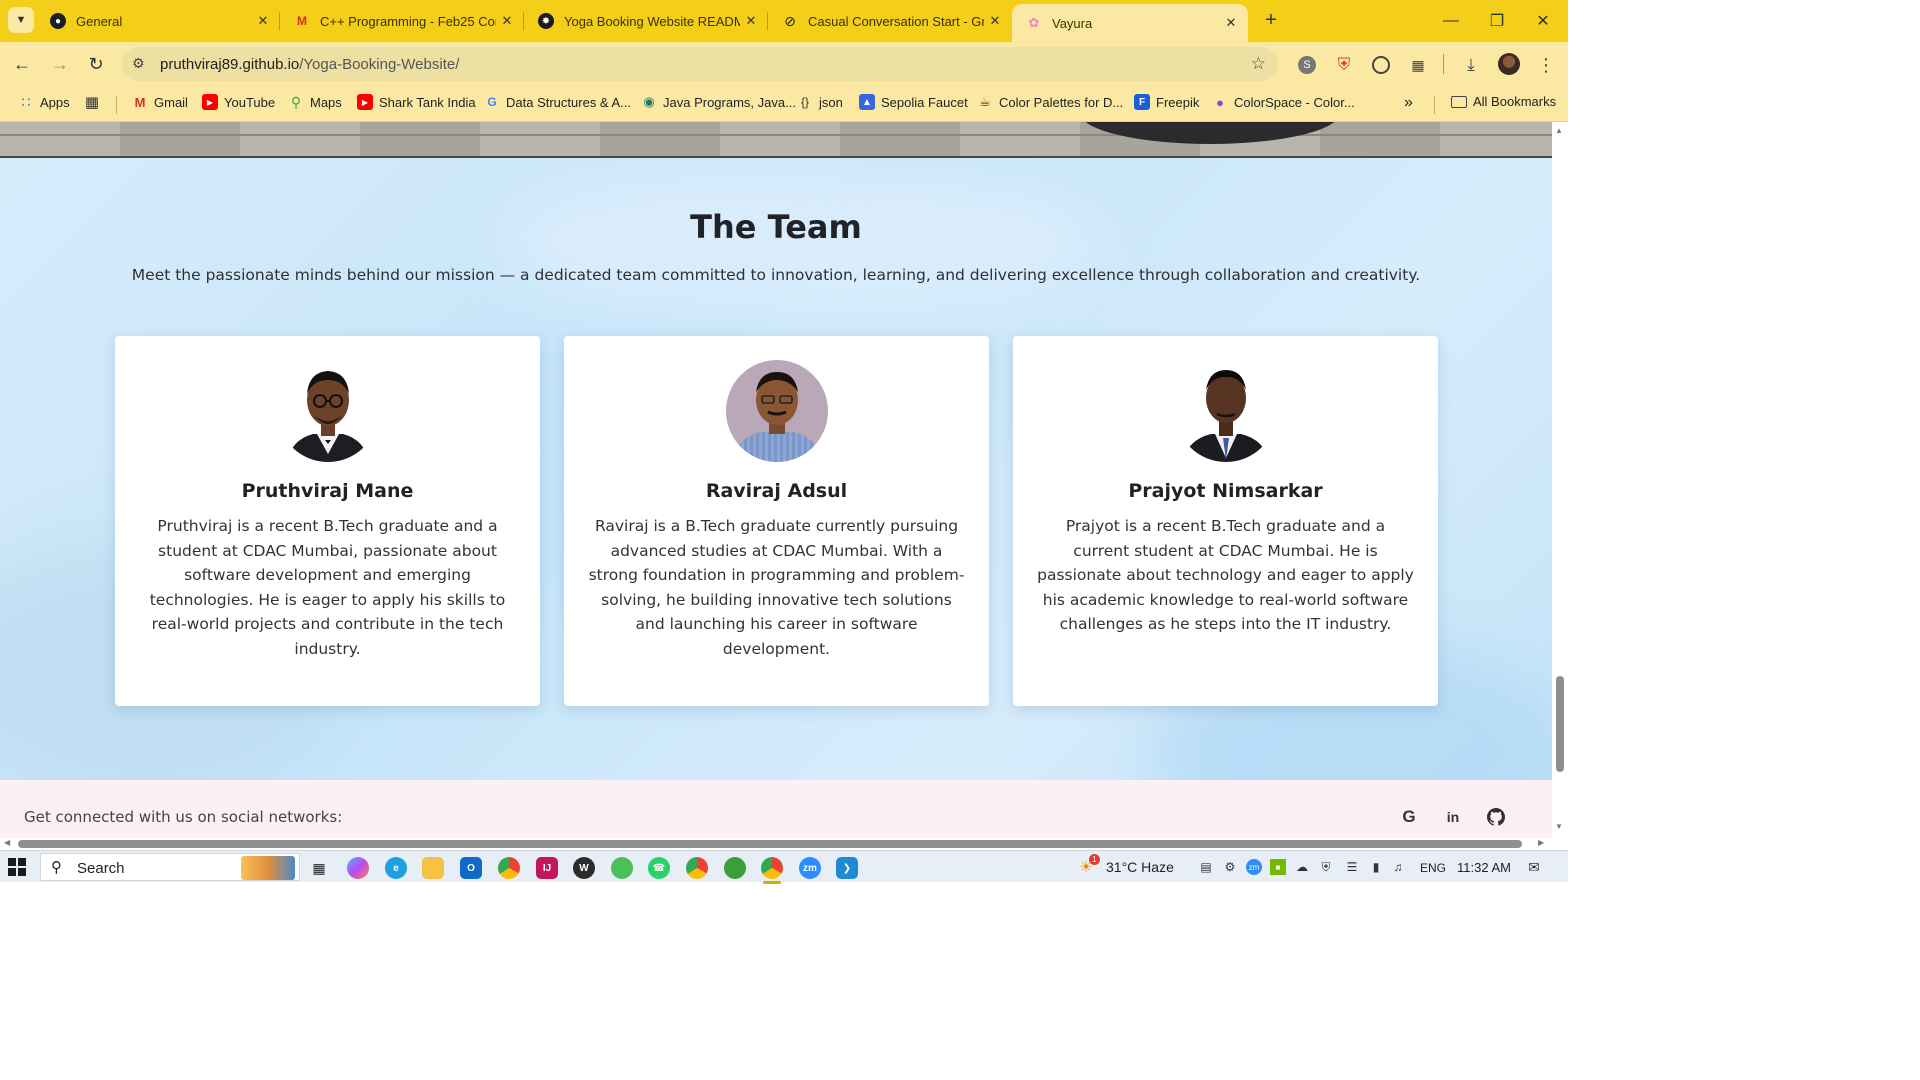  Describe the element at coordinates (1271, 20) in the screenshot. I see `new-tab-button: +` at that location.